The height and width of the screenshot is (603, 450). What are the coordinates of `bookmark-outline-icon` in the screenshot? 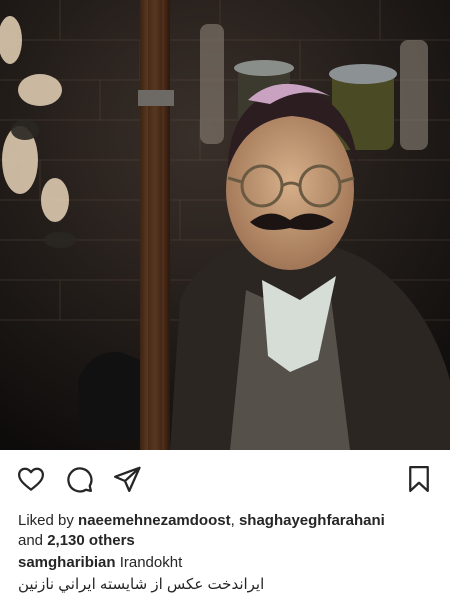 It's located at (419, 479).